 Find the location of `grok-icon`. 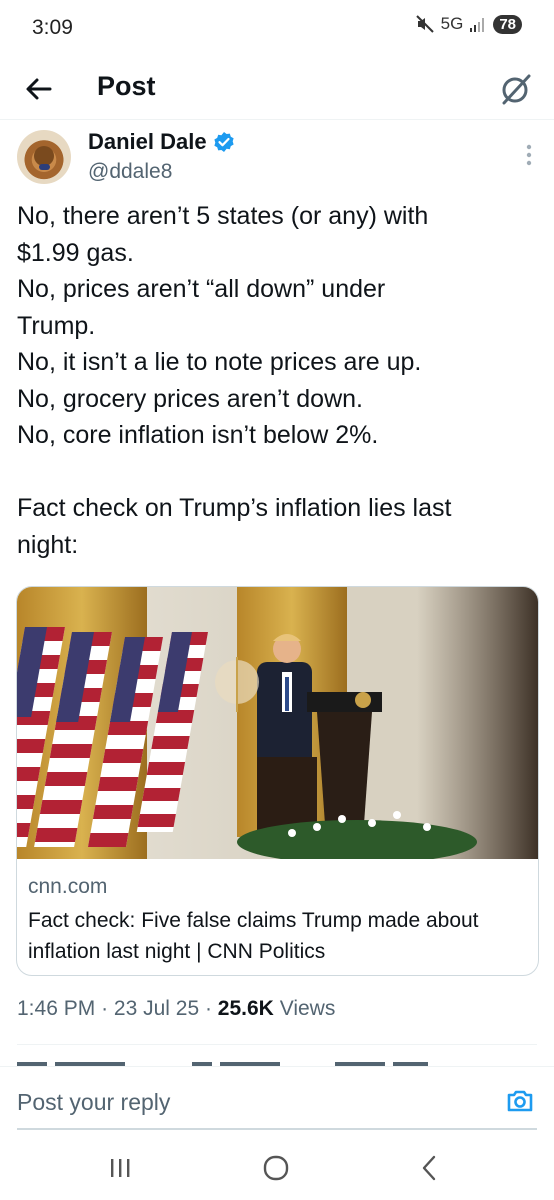

grok-icon is located at coordinates (516, 89).